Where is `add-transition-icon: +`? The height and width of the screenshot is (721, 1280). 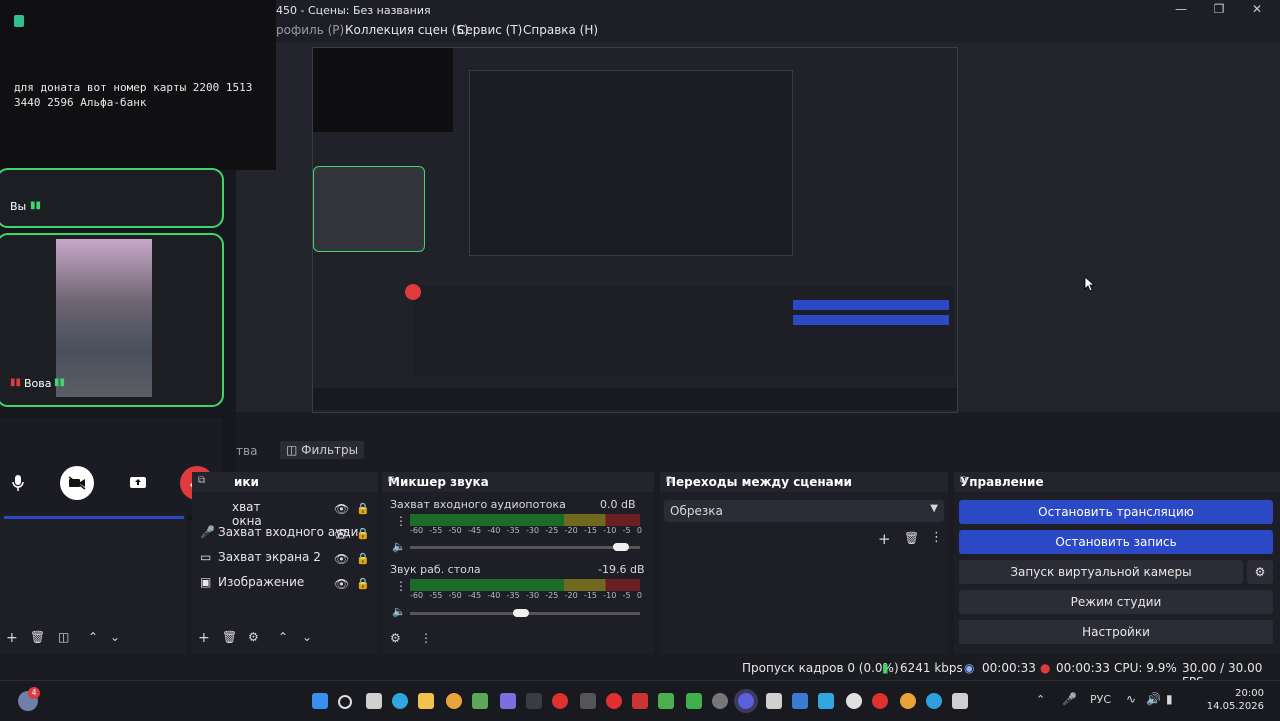 add-transition-icon: + is located at coordinates (884, 539).